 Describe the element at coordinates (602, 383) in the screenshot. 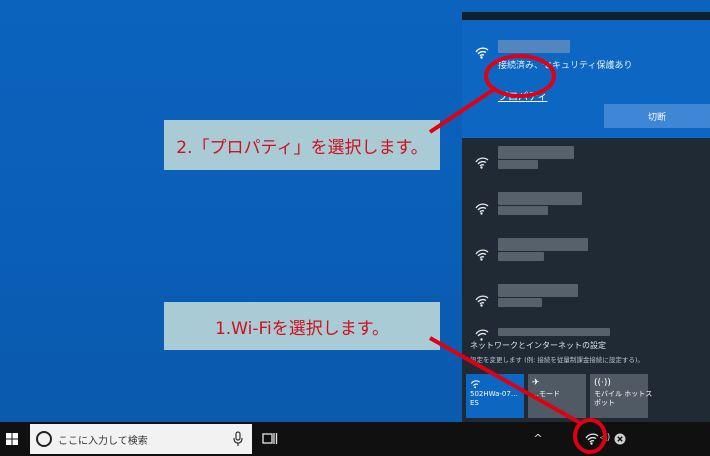

I see `hotspot-icon: ((·))` at that location.